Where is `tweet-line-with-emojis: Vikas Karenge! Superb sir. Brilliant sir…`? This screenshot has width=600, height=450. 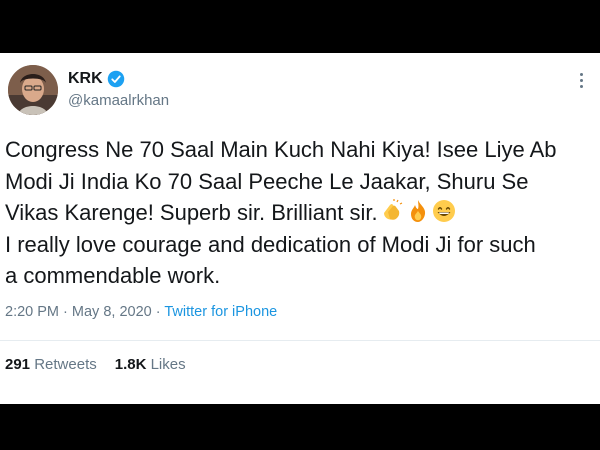 tweet-line-with-emojis: Vikas Karenge! Superb sir. Brilliant sir… is located at coordinates (301, 213).